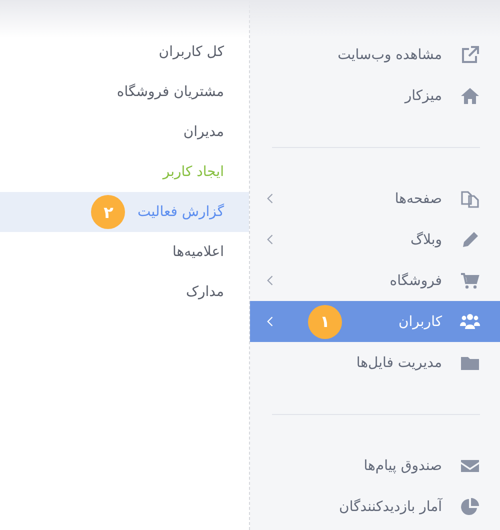 The image size is (500, 530). I want to click on menu-item: صندوق پیام‌ها, so click(375, 465).